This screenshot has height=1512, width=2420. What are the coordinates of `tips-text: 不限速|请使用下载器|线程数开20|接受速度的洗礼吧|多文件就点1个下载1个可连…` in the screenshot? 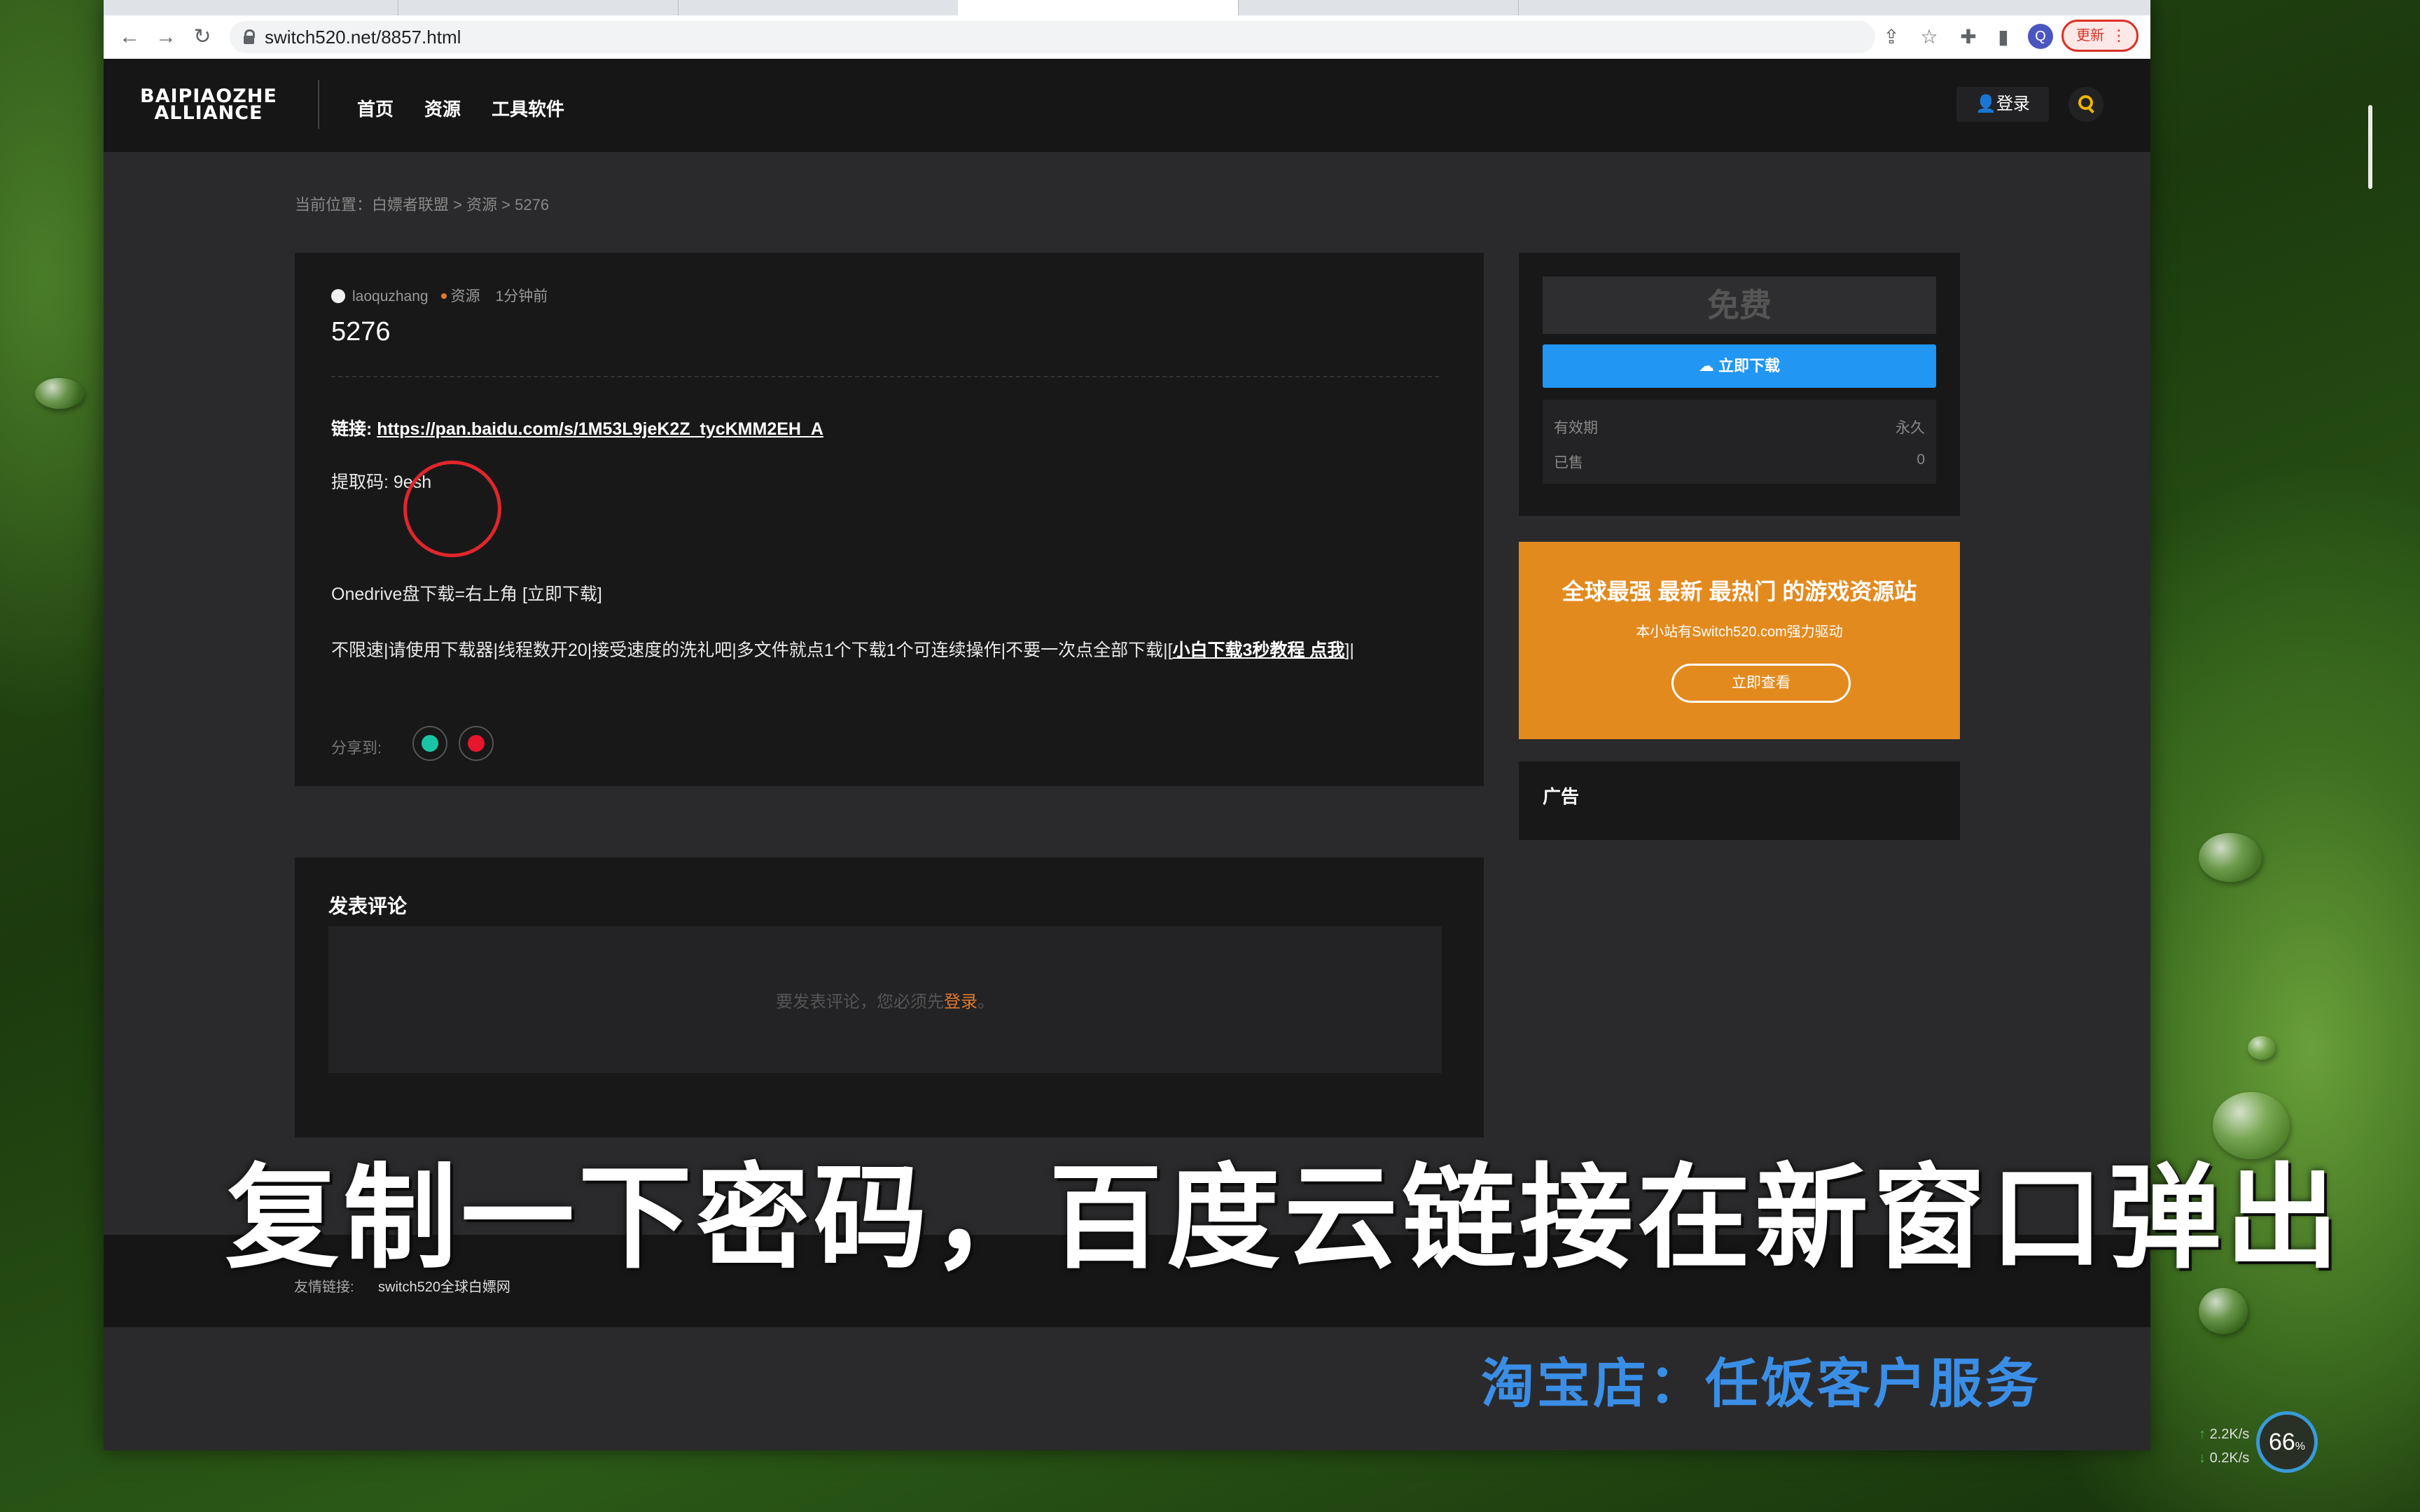 It's located at (752, 650).